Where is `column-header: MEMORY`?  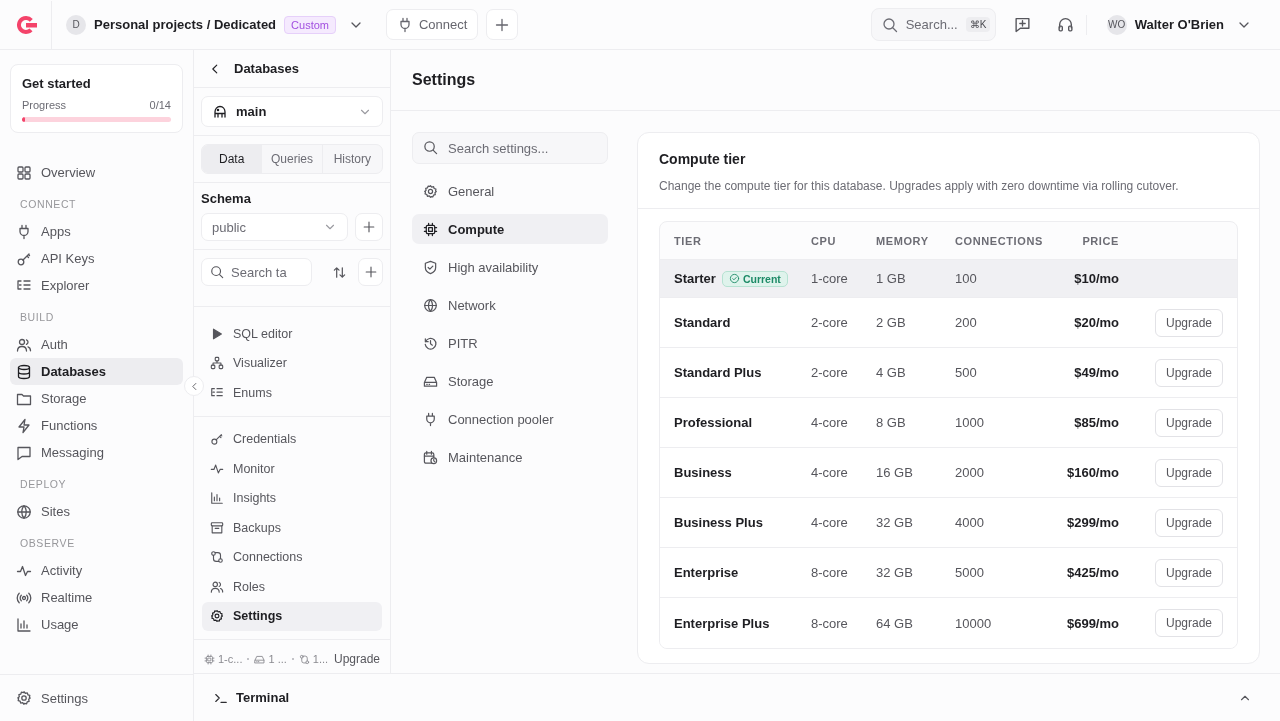
column-header: MEMORY is located at coordinates (903, 241).